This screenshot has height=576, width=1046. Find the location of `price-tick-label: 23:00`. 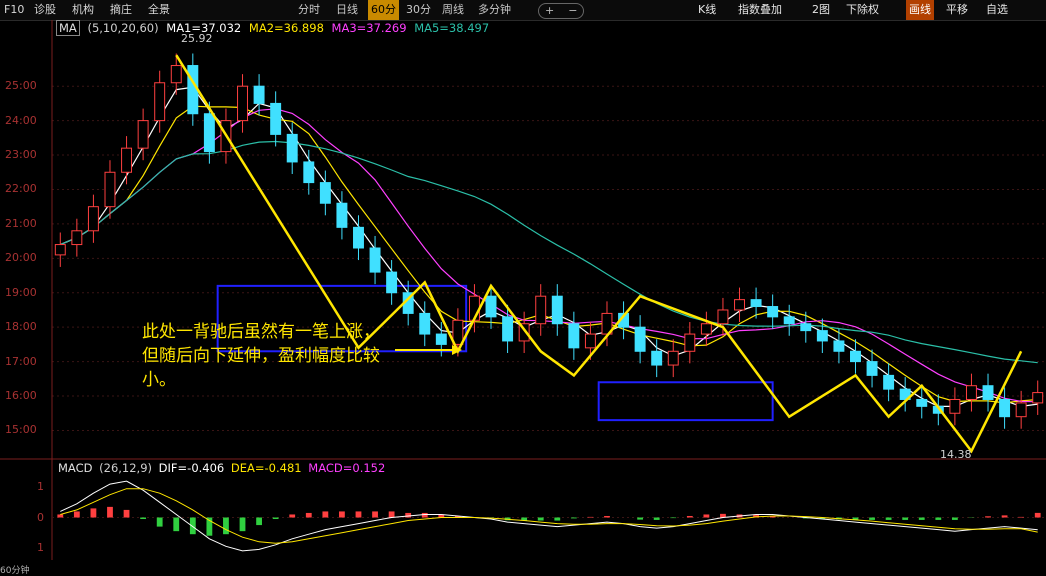

price-tick-label: 23:00 is located at coordinates (21, 155).